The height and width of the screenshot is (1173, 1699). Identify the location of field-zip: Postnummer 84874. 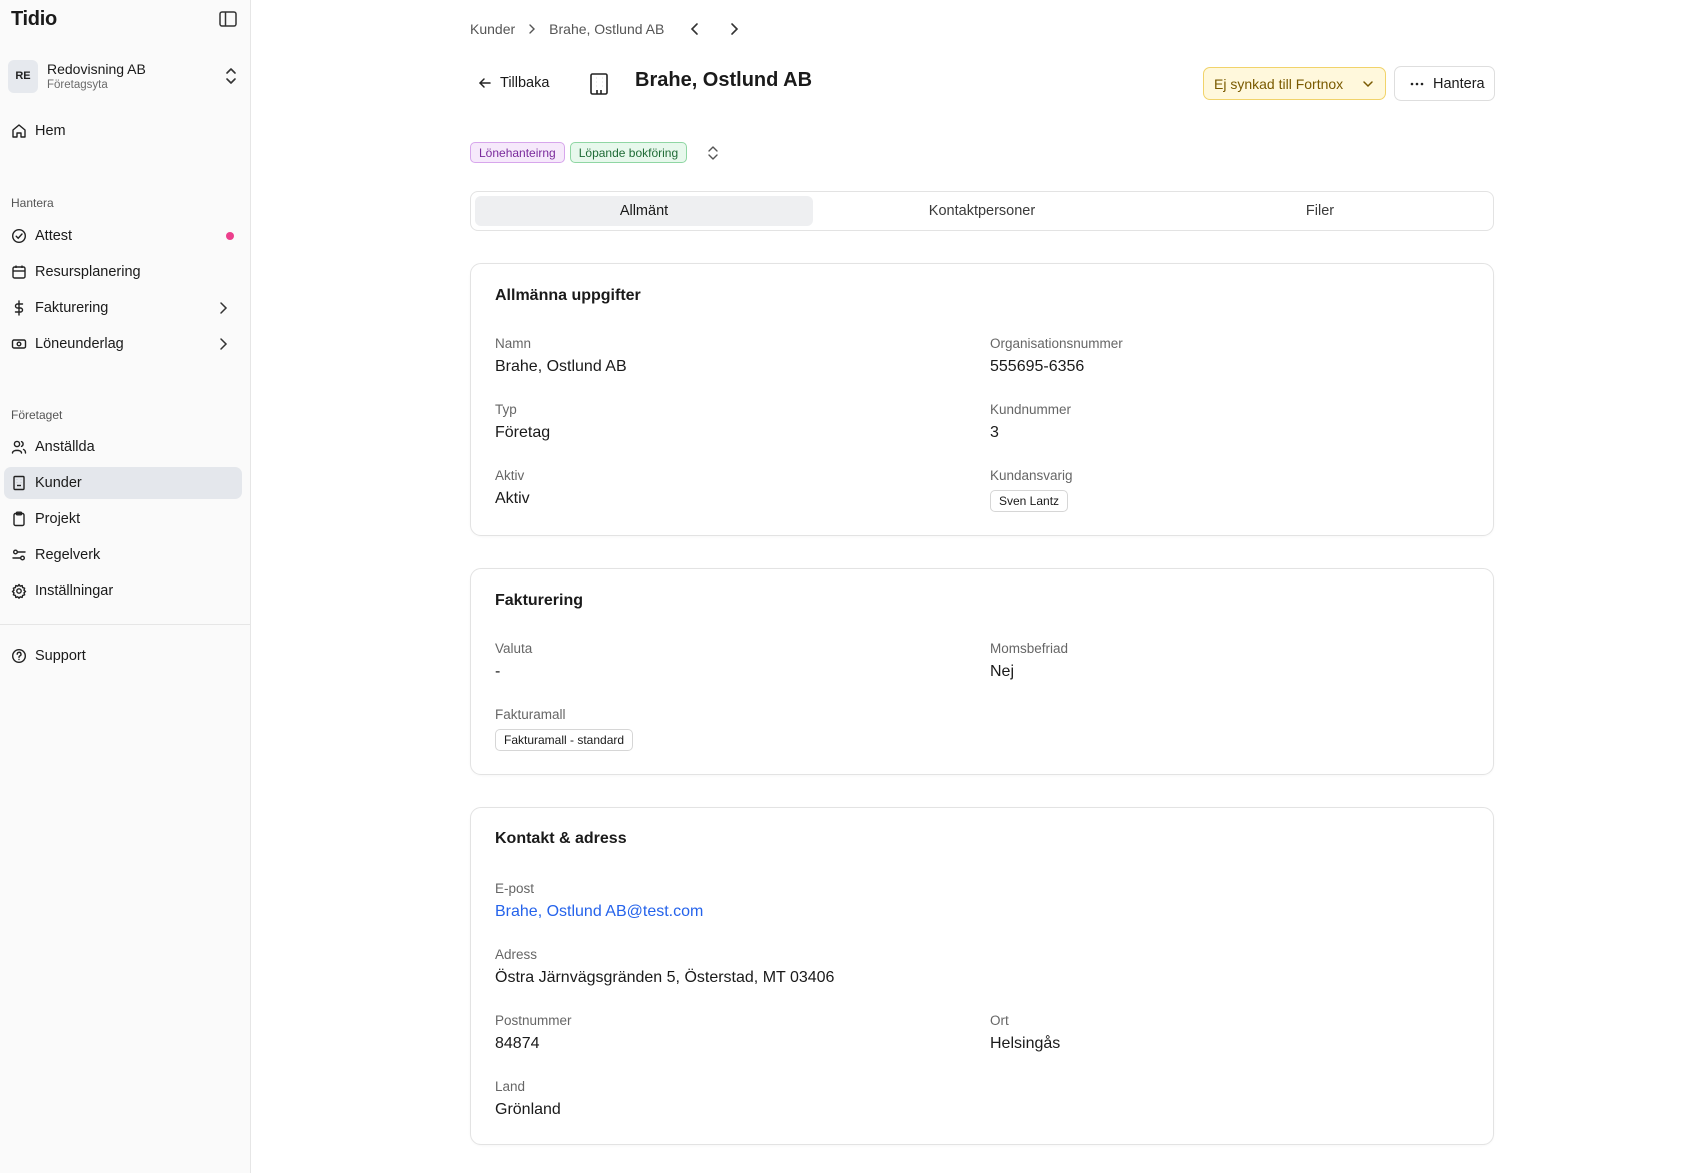
(725, 1033).